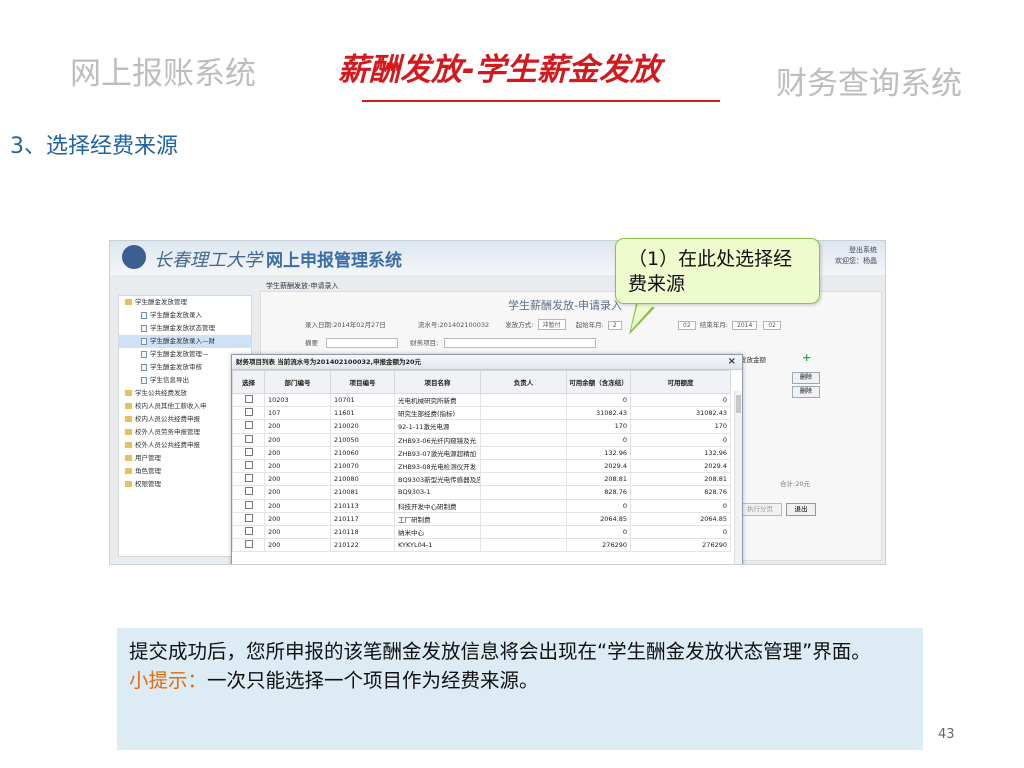 This screenshot has height=768, width=1024. I want to click on exit-button: 退出, so click(801, 509).